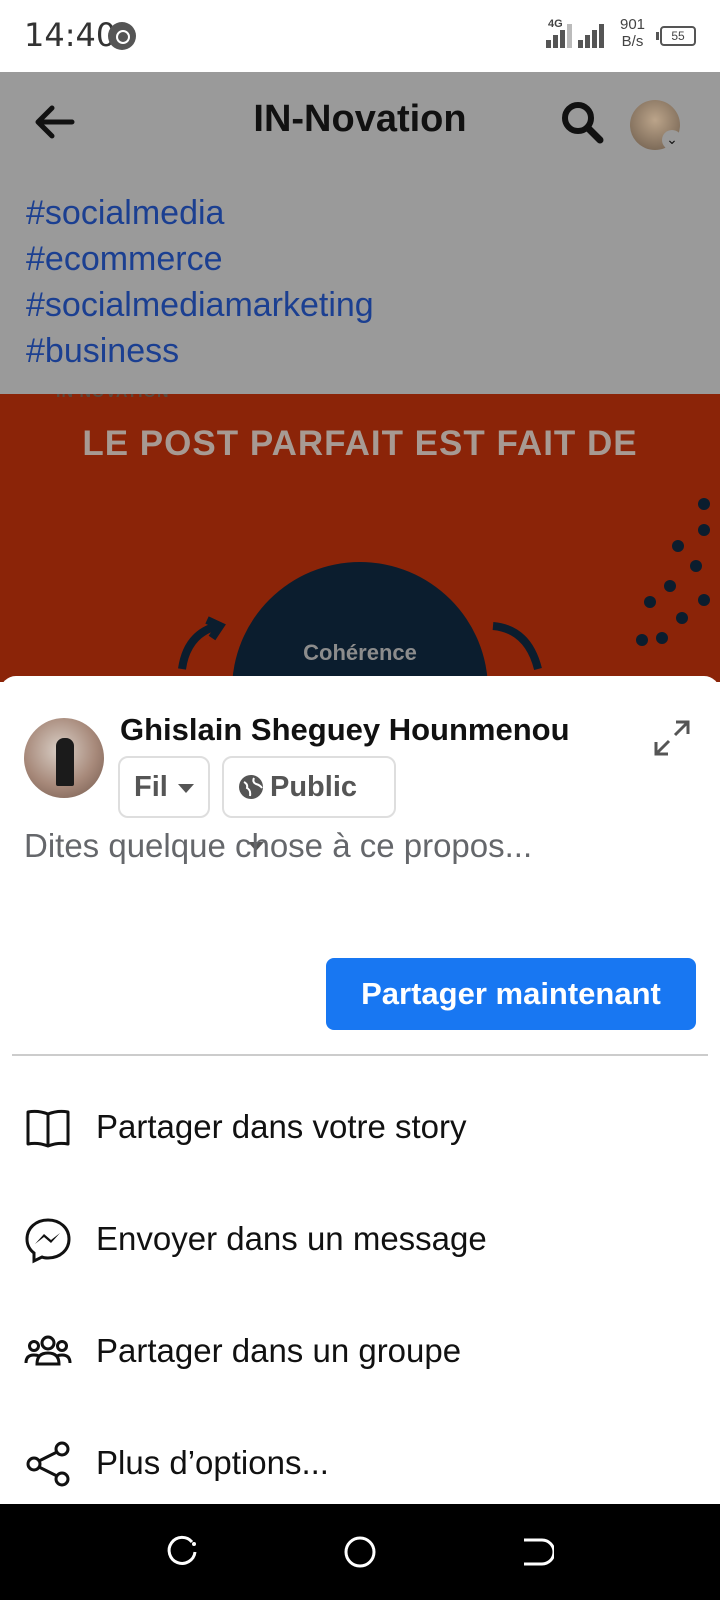  I want to click on book-icon, so click(48, 1128).